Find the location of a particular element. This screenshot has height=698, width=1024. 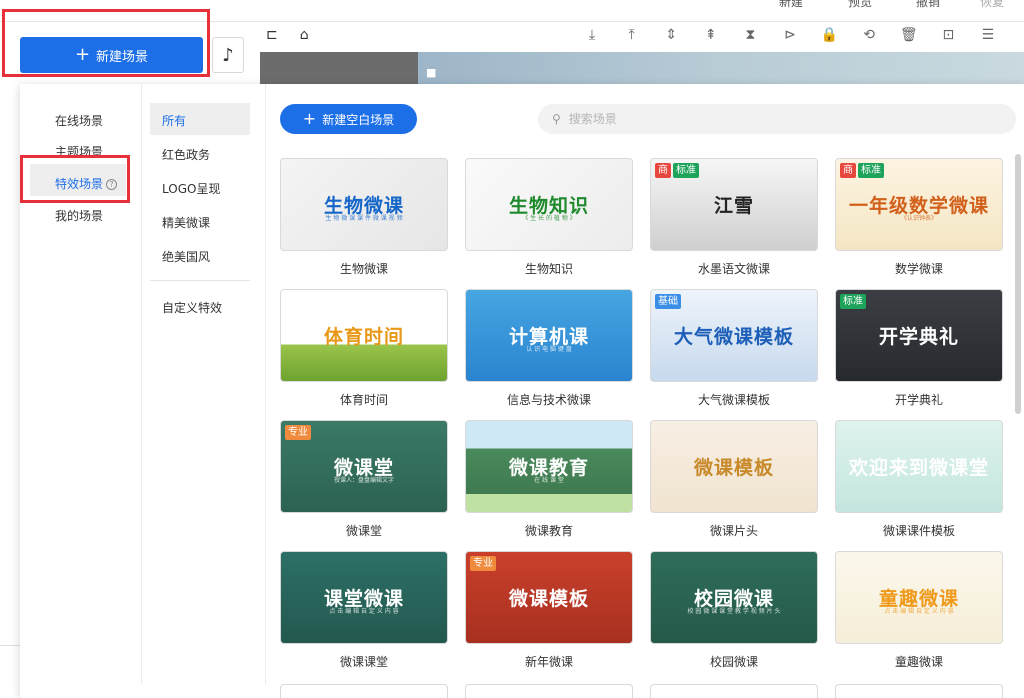

template-card: 江雪 商标准 水墨语文微课 is located at coordinates (734, 217).